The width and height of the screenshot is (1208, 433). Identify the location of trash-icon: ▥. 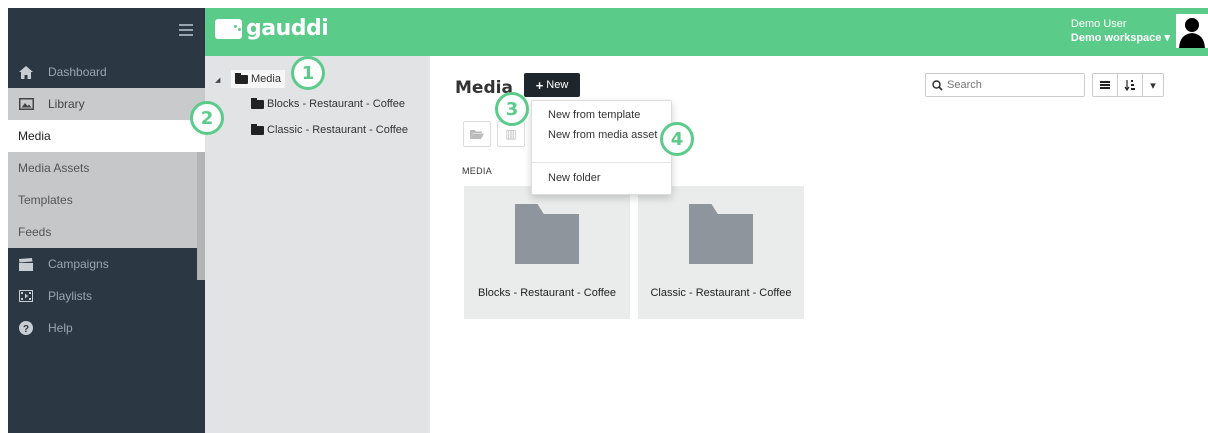
(511, 134).